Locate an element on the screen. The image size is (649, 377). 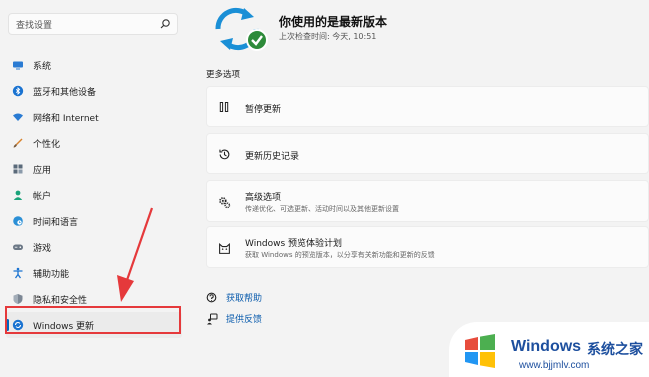
search-icon is located at coordinates (165, 24).